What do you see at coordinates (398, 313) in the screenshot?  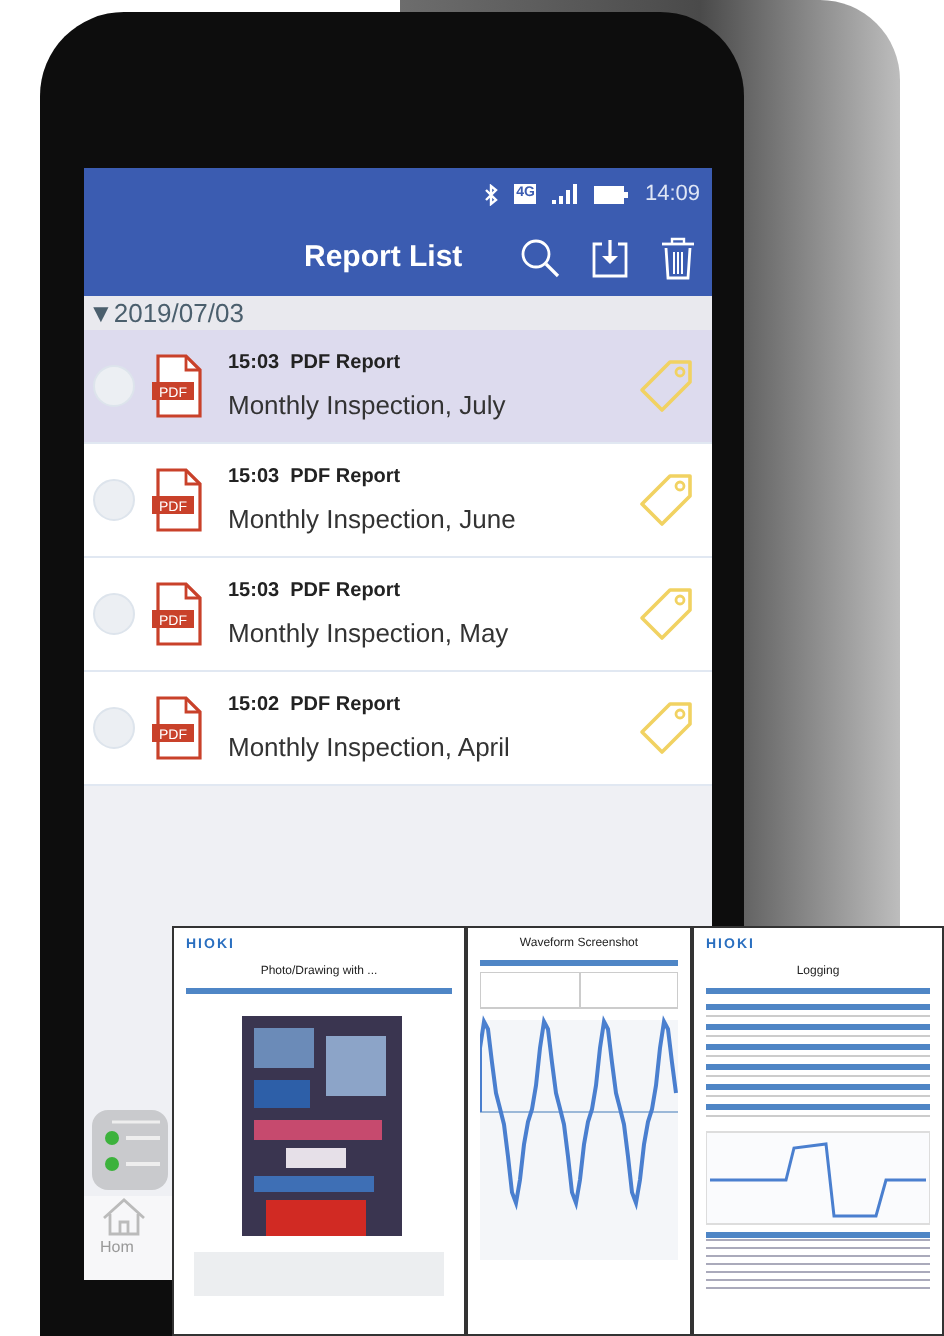 I see `date-group-header: ▼2019/07/03` at bounding box center [398, 313].